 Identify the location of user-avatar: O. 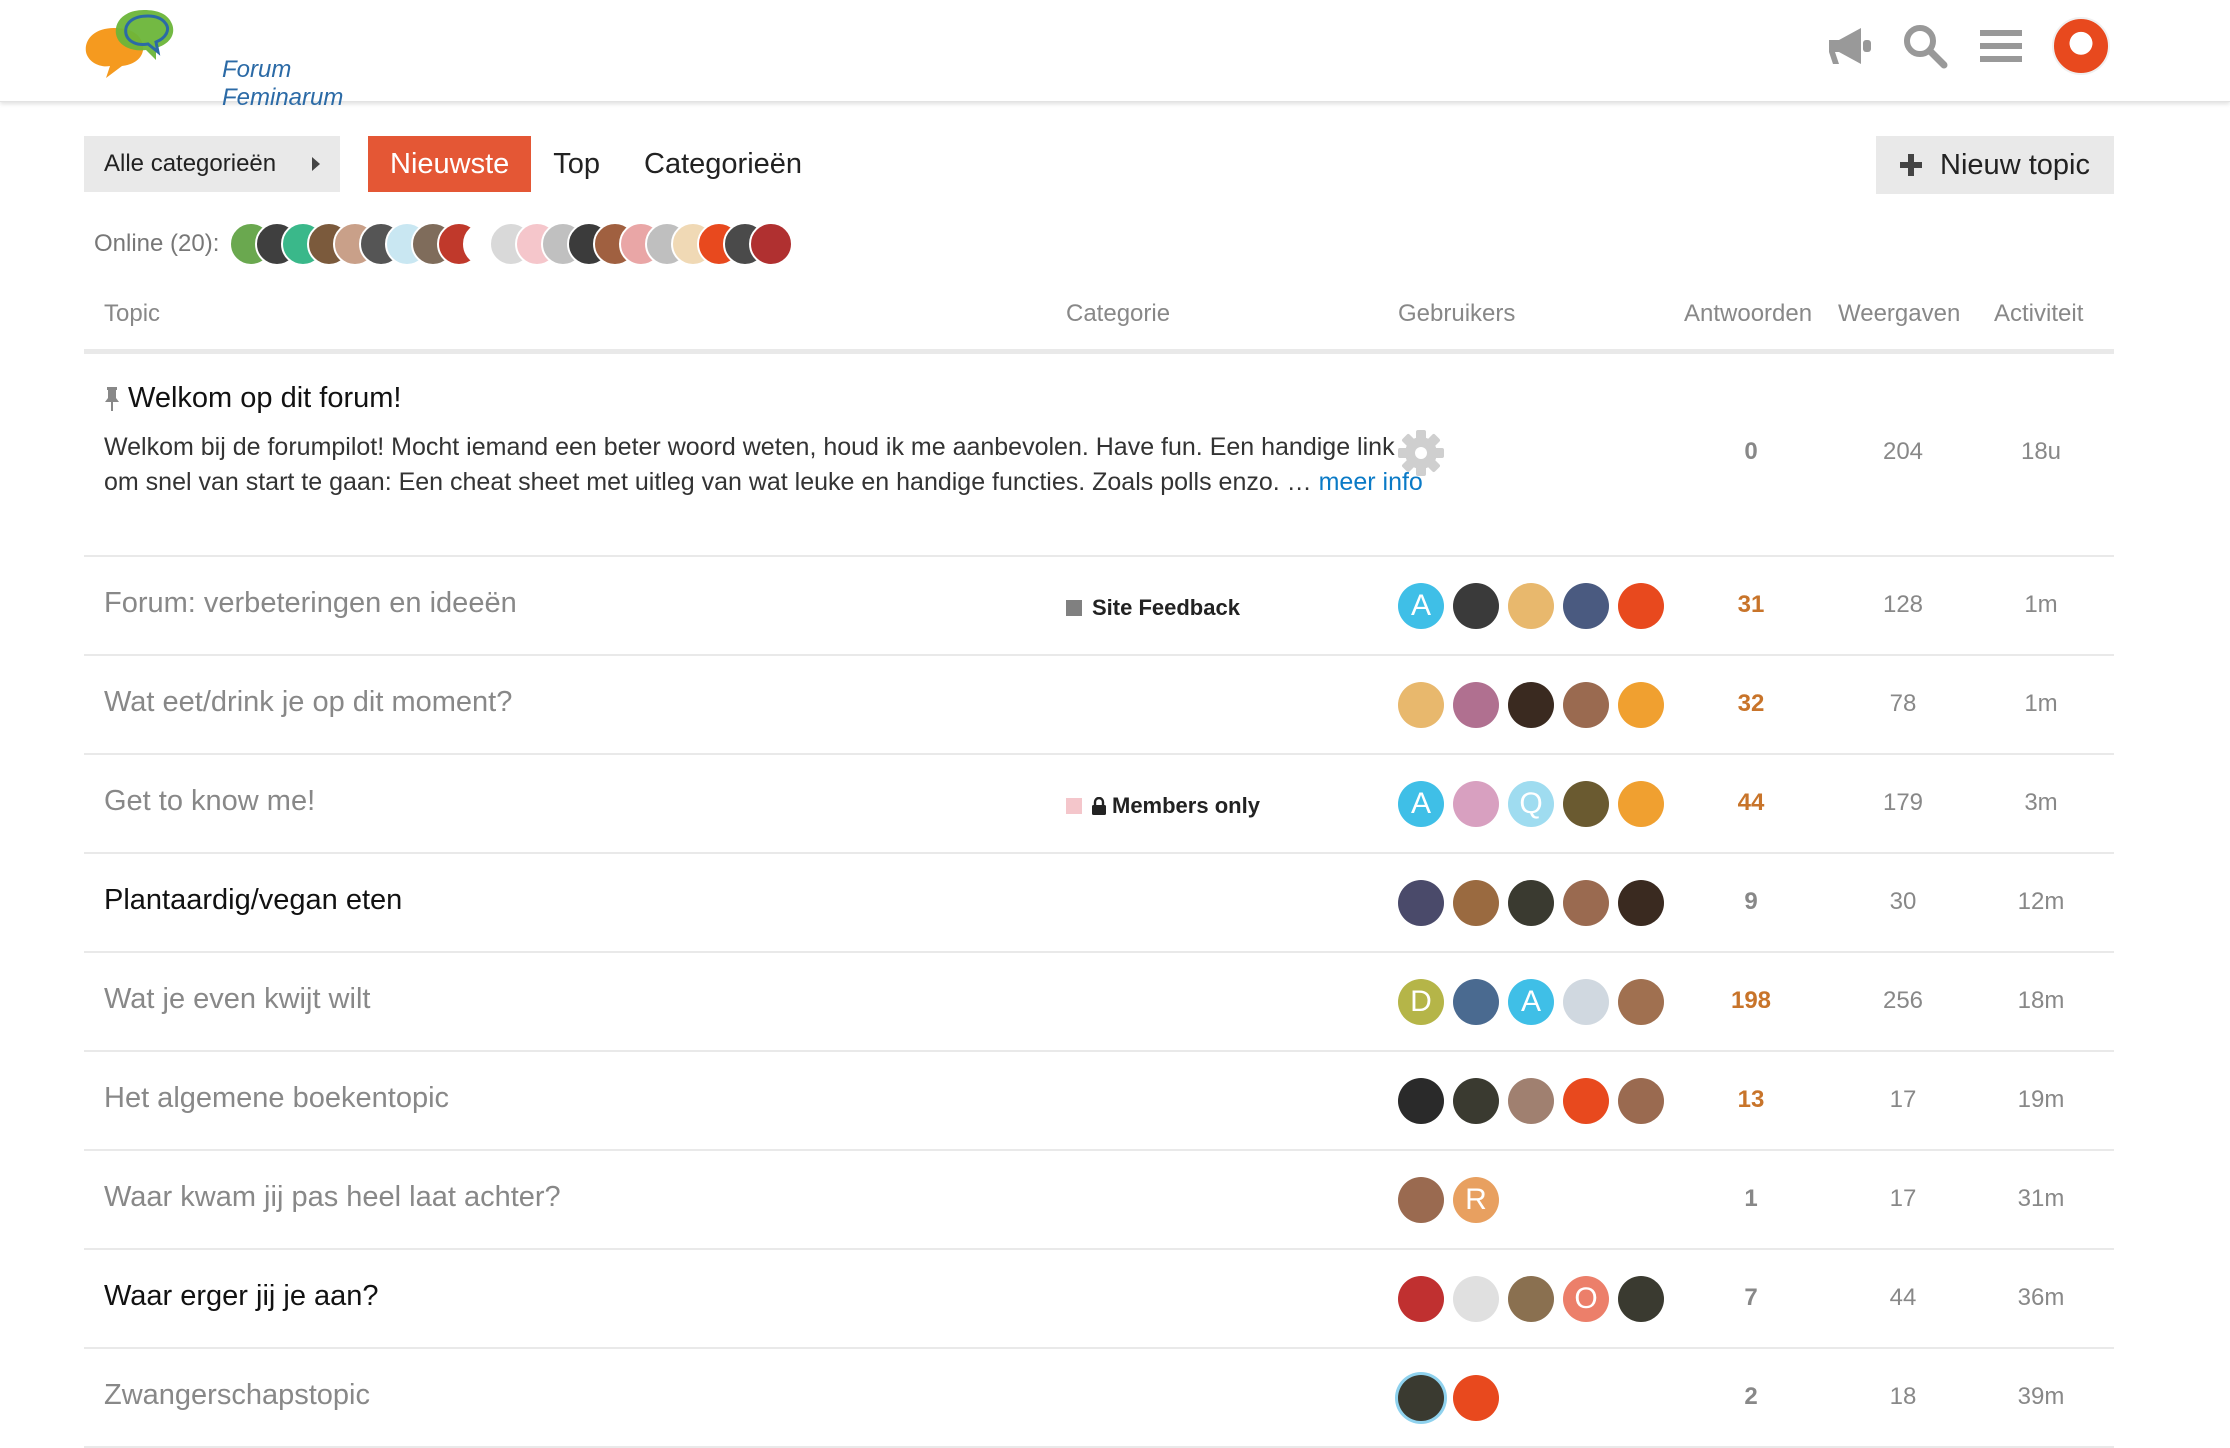
(1586, 1299).